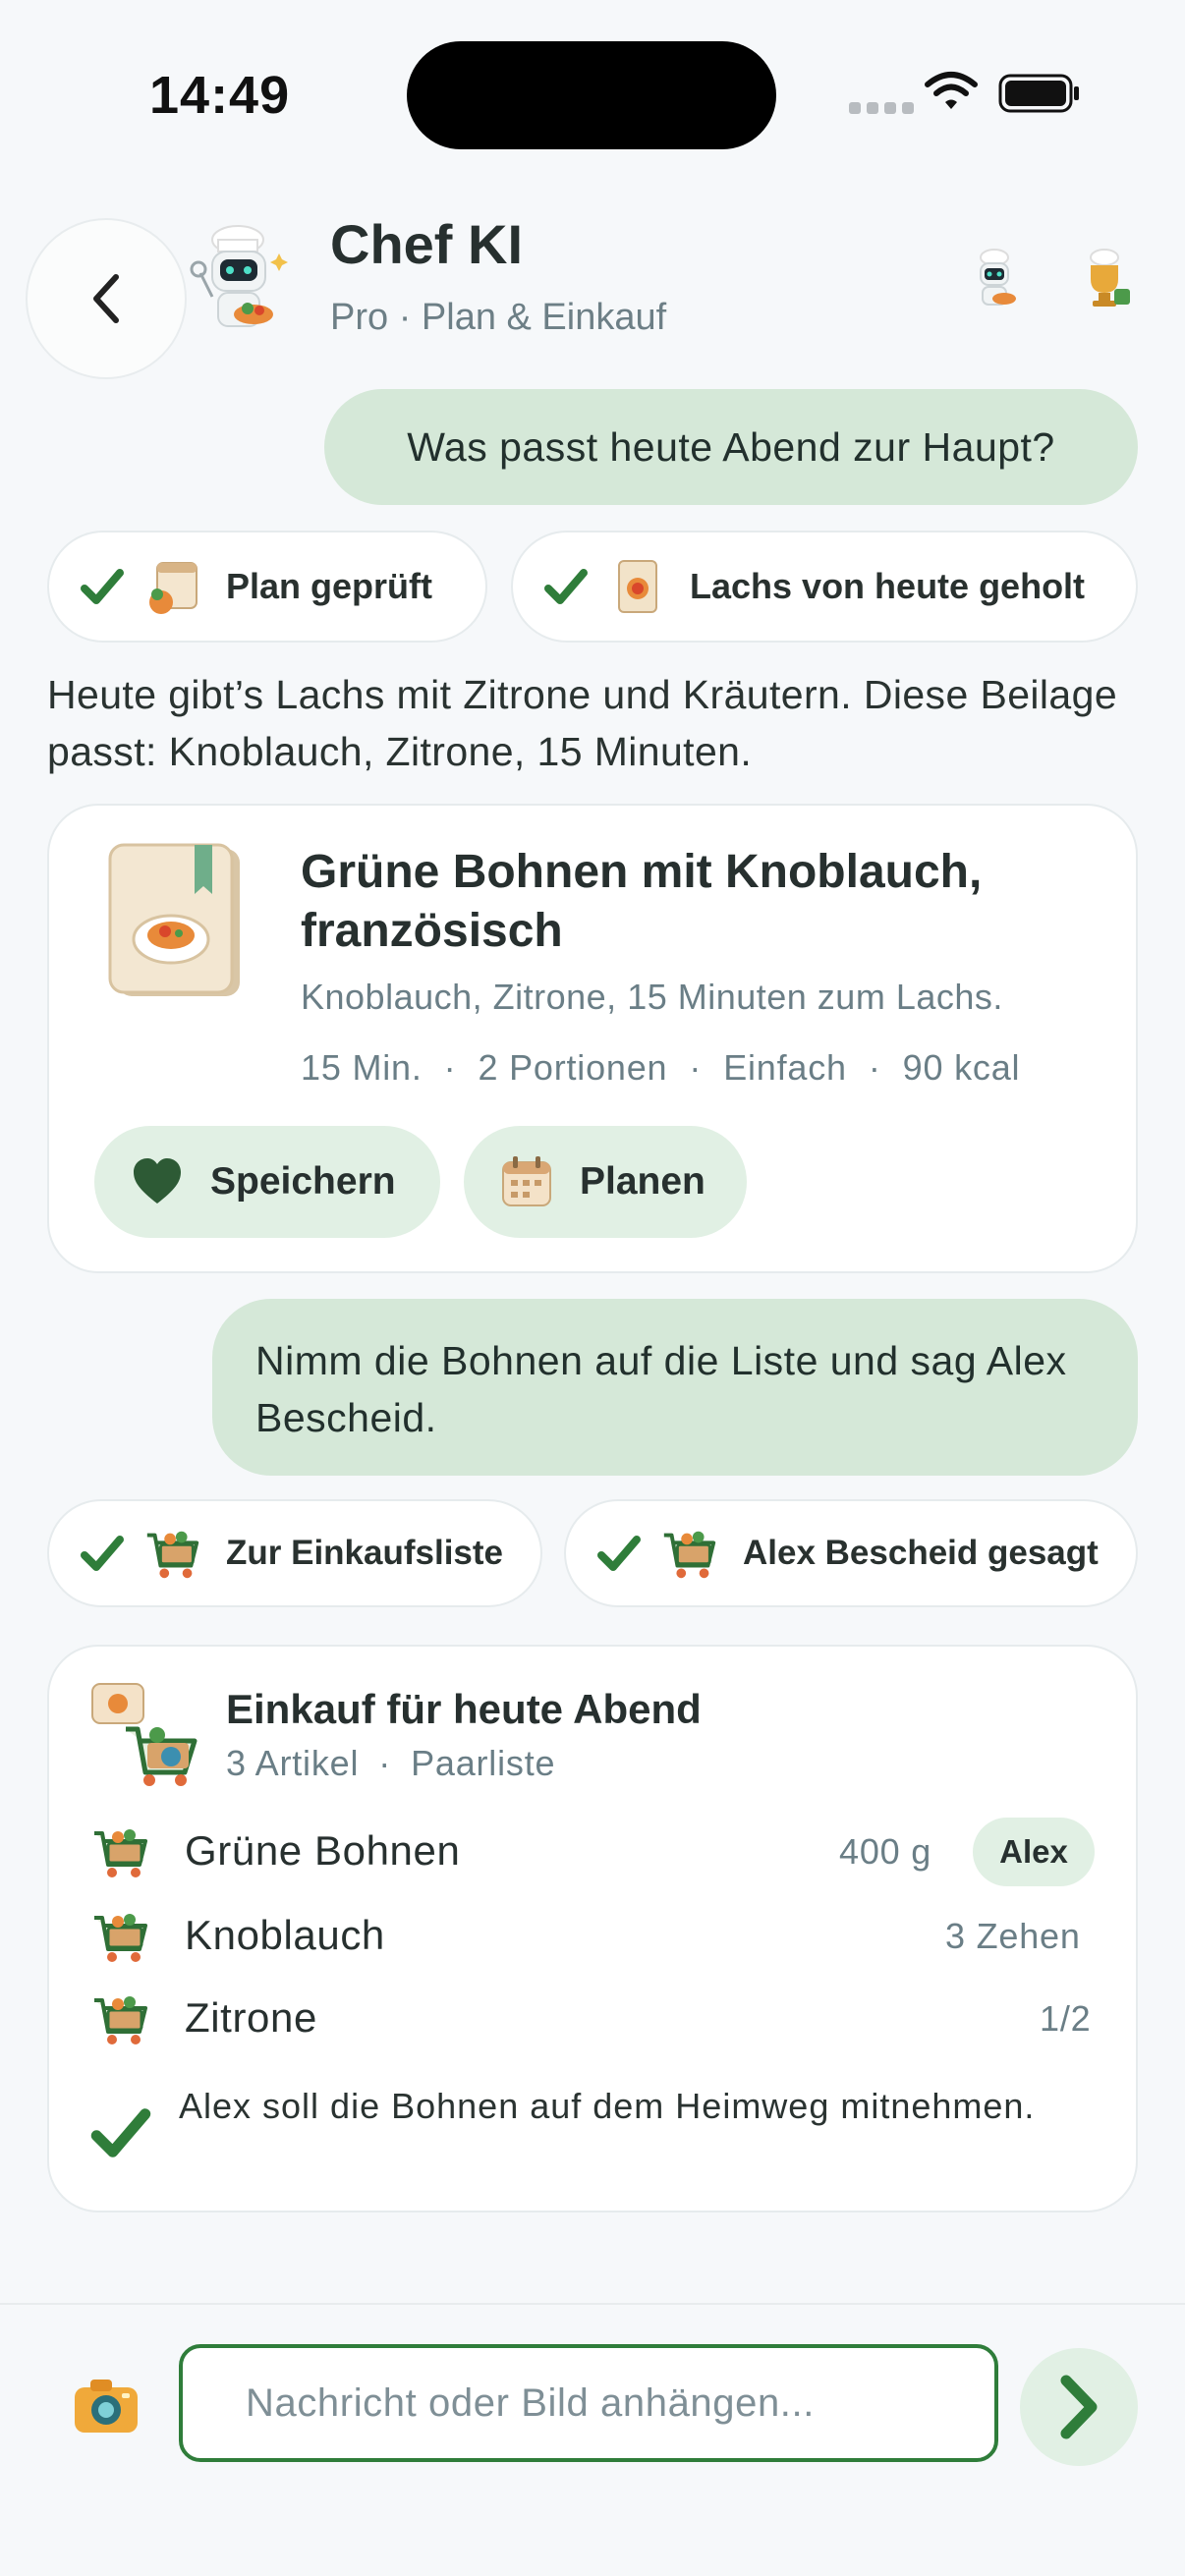 The height and width of the screenshot is (2576, 1185). What do you see at coordinates (499, 317) in the screenshot?
I see `chat-subtitle: Pro · Plan & Einkauf` at bounding box center [499, 317].